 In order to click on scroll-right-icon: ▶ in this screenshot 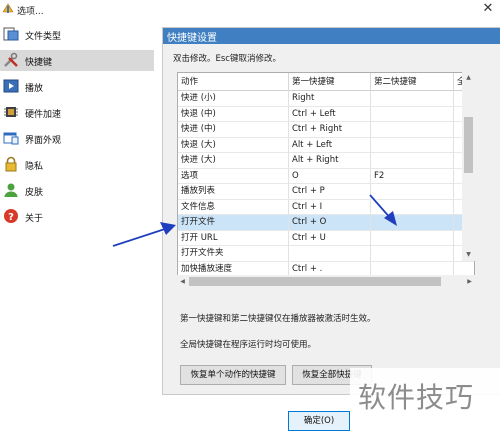, I will do `click(469, 281)`.